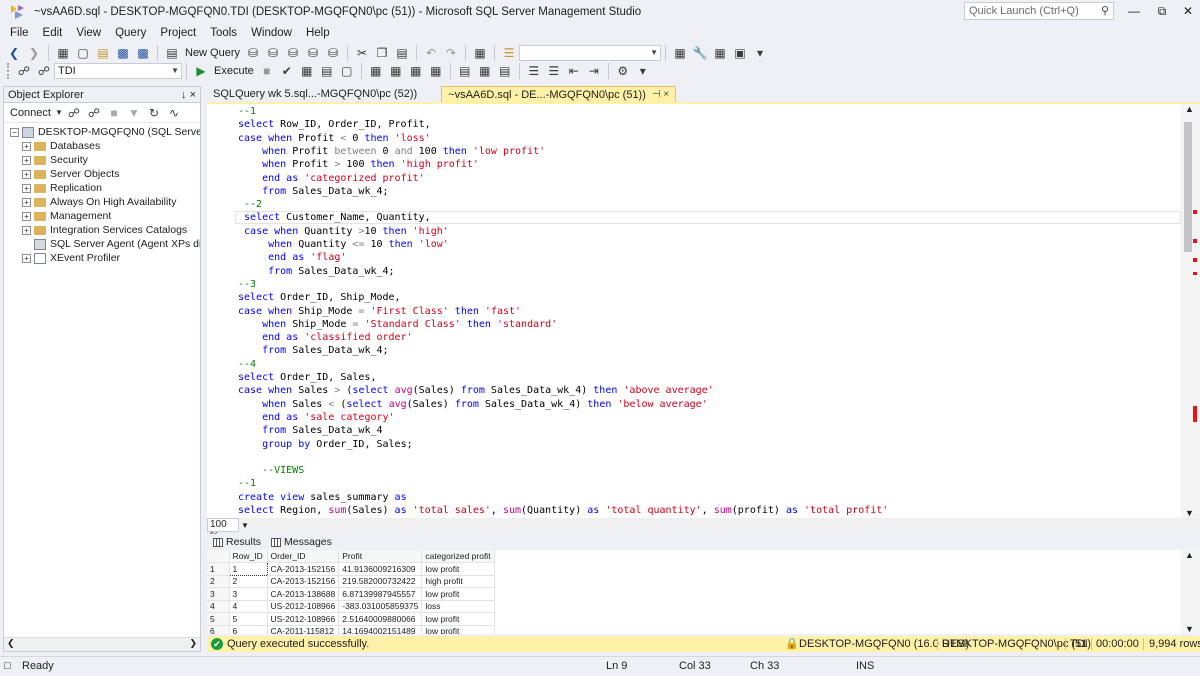 The image size is (1200, 676). Describe the element at coordinates (218, 594) in the screenshot. I see `row-number: 3` at that location.